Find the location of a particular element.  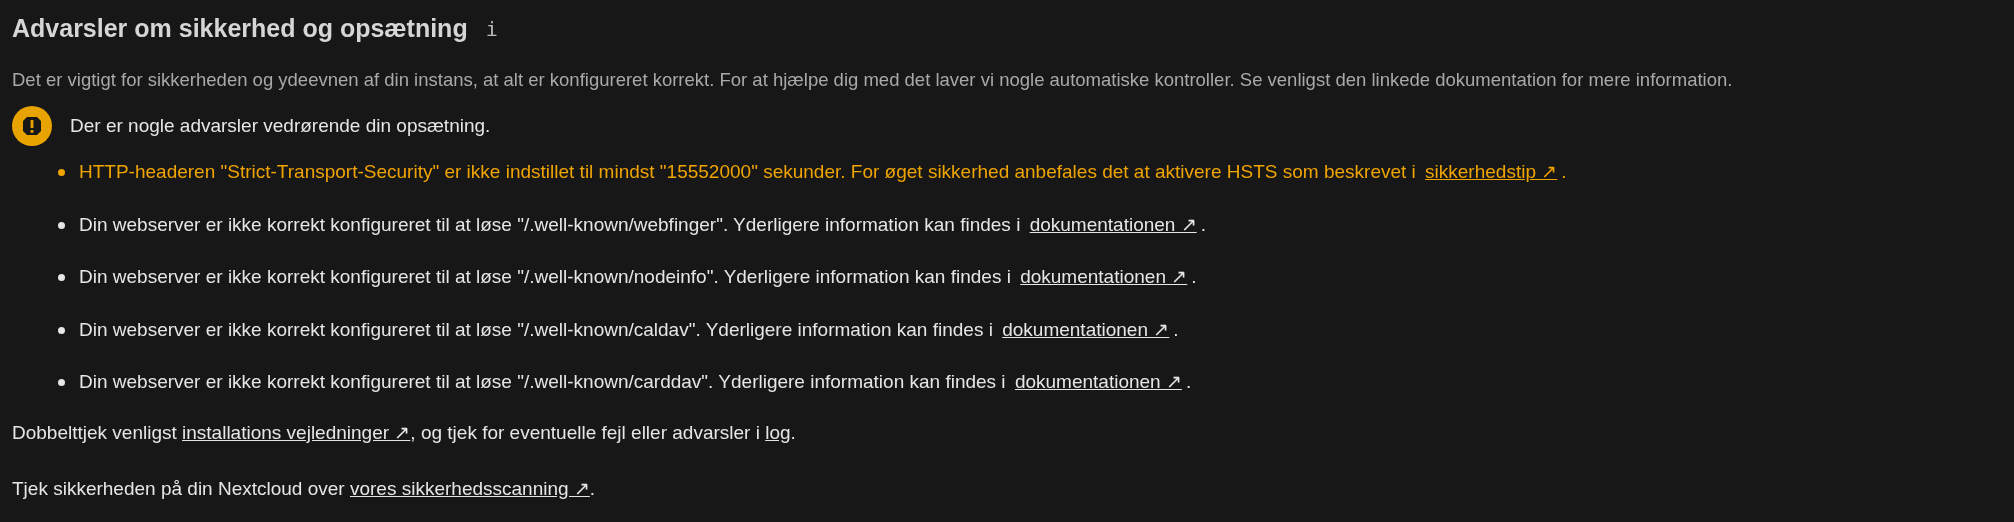

footer-link: installations vejledninger ↗ is located at coordinates (296, 432).